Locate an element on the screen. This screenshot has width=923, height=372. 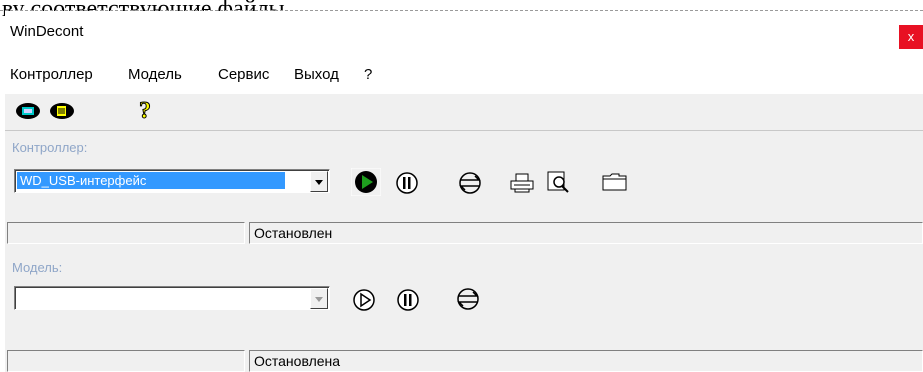
toolbar: ? is located at coordinates (464, 112).